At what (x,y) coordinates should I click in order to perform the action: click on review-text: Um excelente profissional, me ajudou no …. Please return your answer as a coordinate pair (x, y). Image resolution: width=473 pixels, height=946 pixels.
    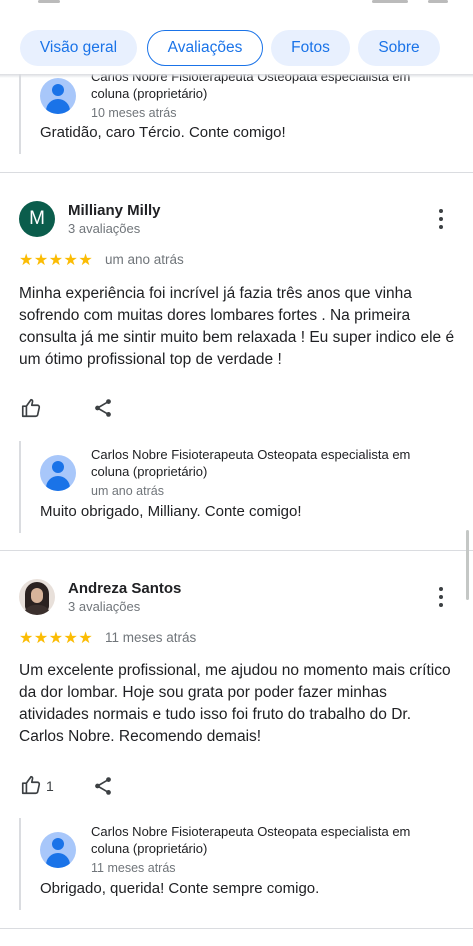
    Looking at the image, I should click on (235, 703).